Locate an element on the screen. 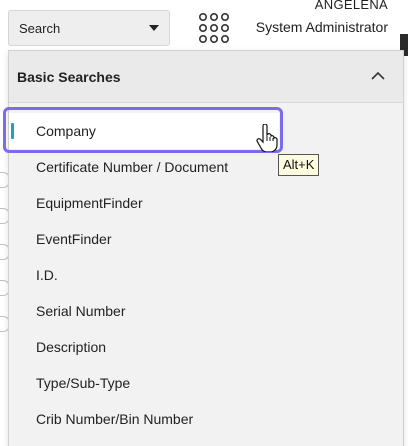 This screenshot has width=408, height=446. panel-title: Basic Searches is located at coordinates (69, 76).